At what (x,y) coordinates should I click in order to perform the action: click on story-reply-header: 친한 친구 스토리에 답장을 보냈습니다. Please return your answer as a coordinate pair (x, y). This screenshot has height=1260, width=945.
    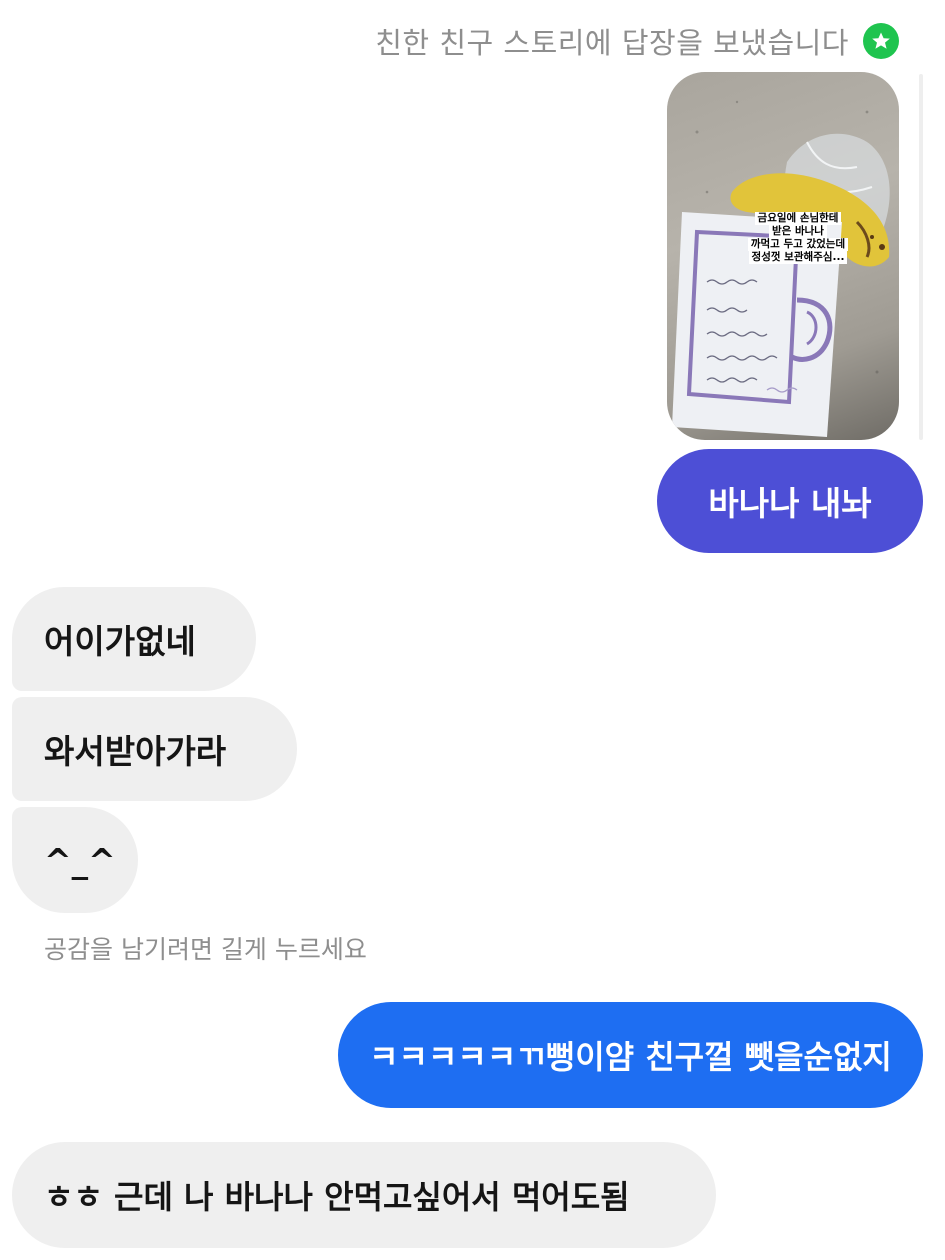
    Looking at the image, I should click on (472, 41).